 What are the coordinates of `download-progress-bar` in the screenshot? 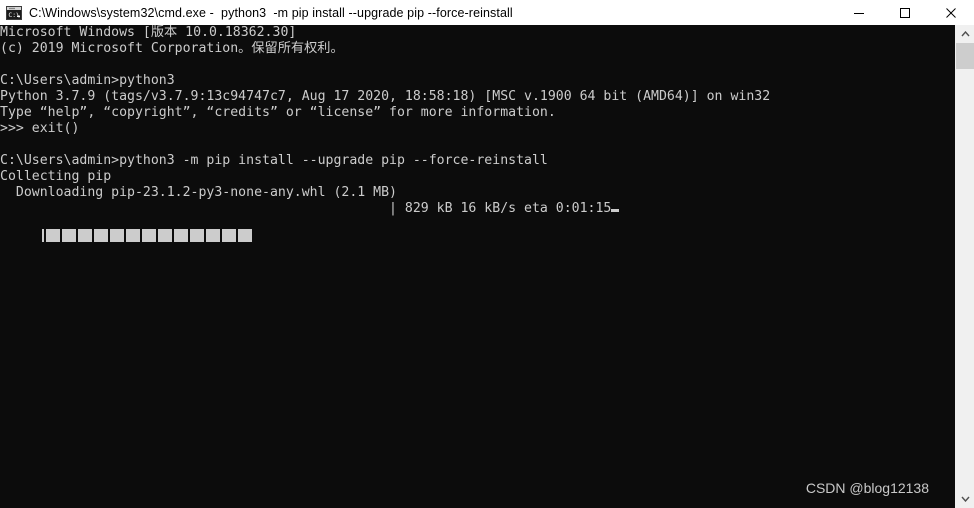 It's located at (148, 235).